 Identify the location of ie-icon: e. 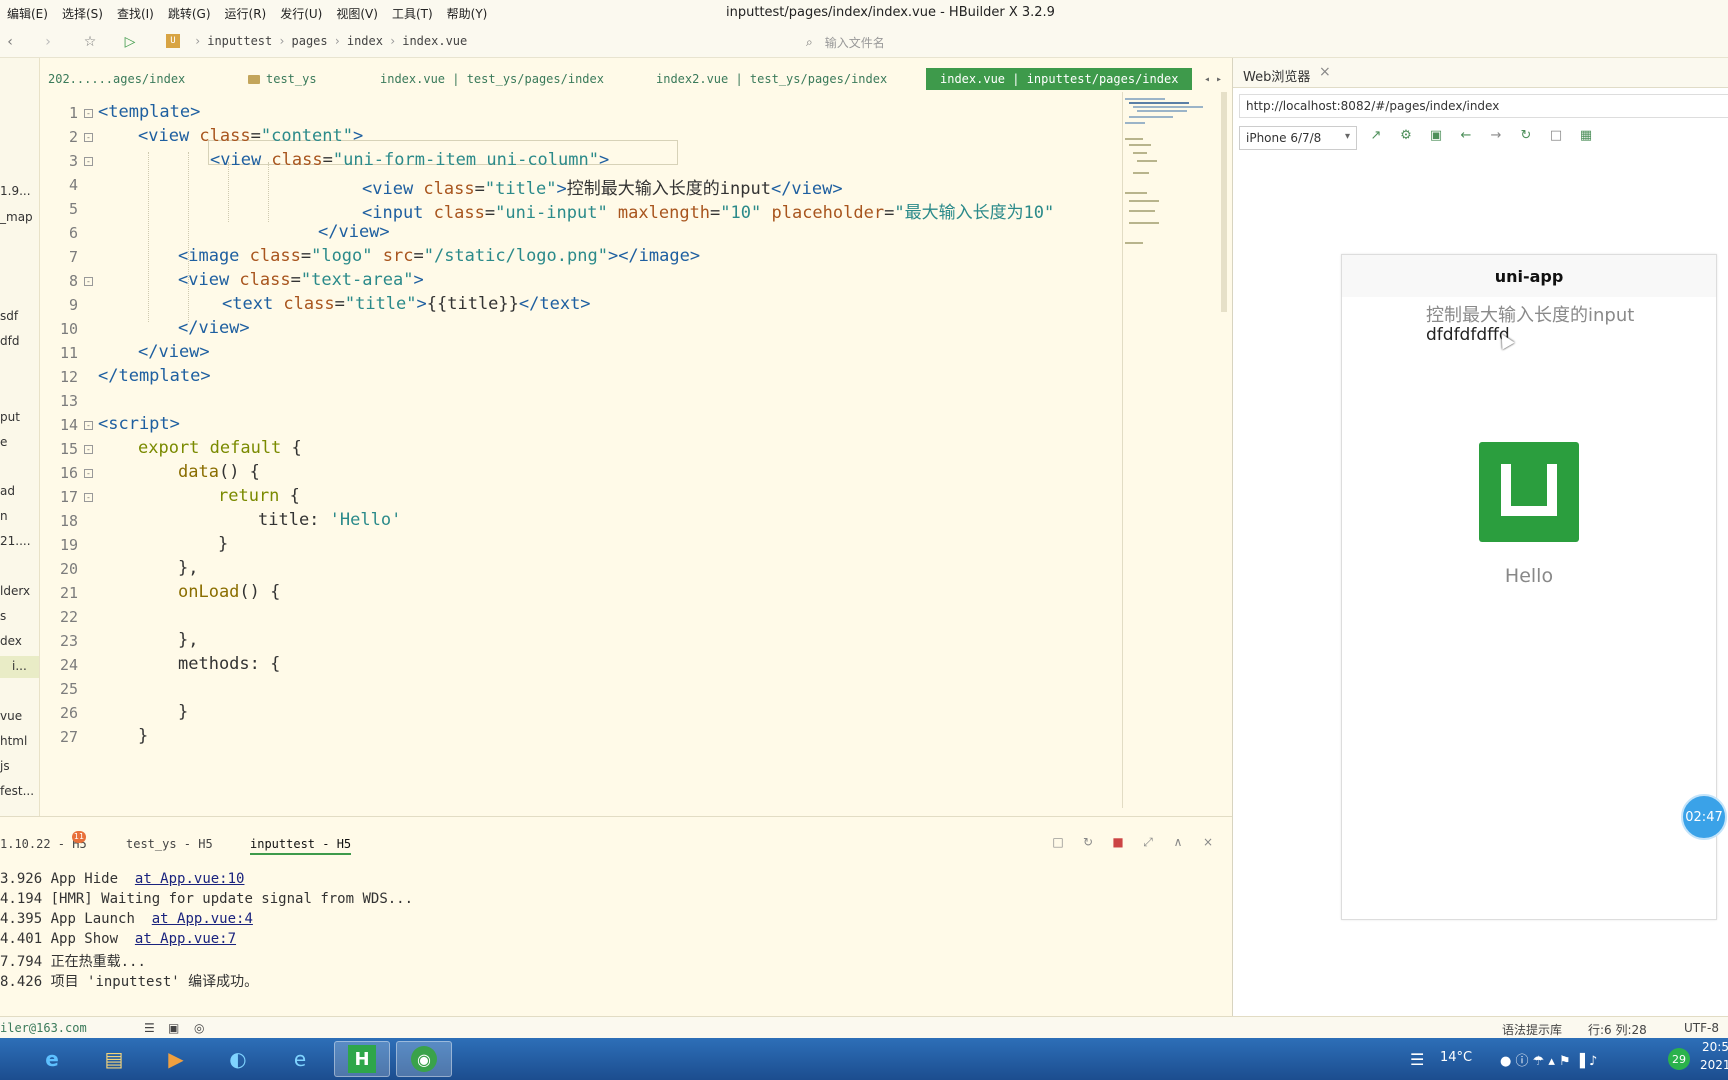
(52, 1059).